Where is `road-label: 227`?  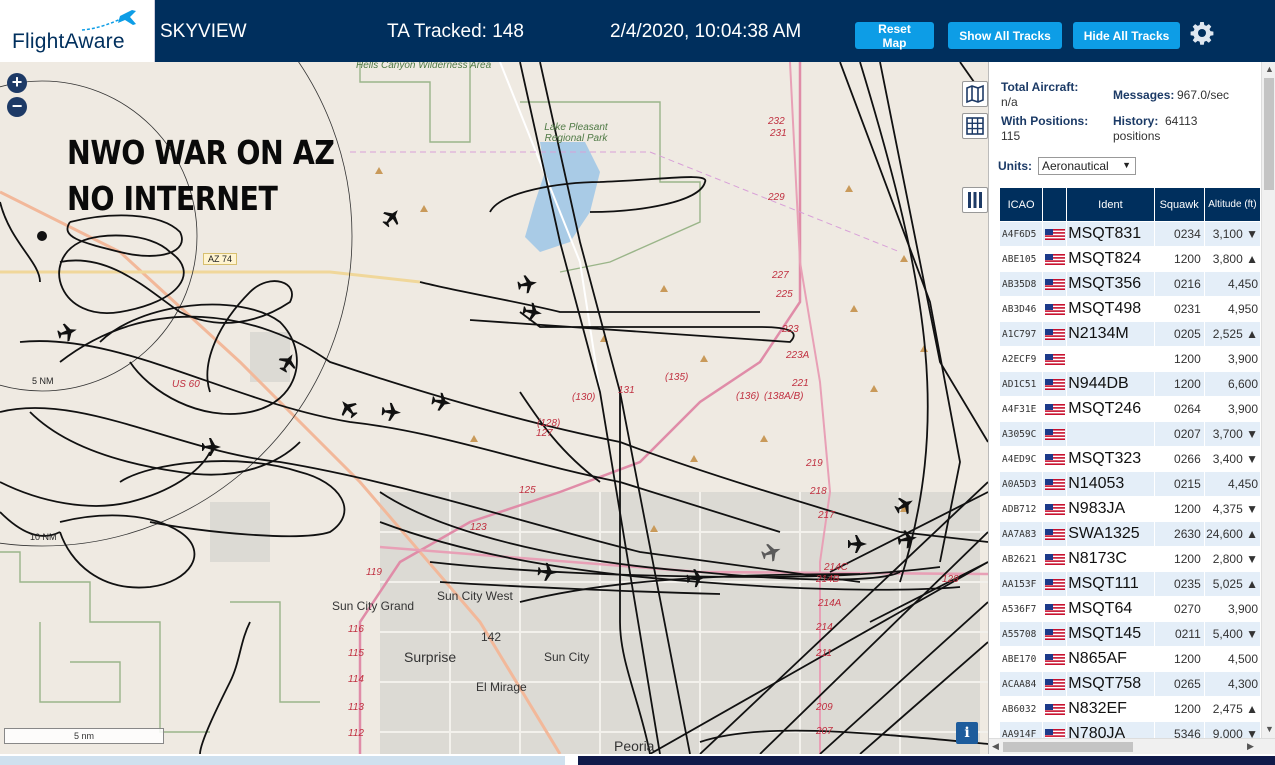
road-label: 227 is located at coordinates (780, 275).